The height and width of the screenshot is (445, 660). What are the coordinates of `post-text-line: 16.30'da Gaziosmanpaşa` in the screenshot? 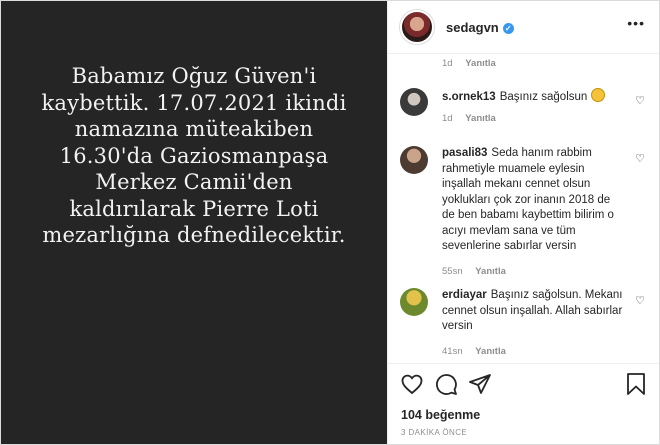 It's located at (194, 155).